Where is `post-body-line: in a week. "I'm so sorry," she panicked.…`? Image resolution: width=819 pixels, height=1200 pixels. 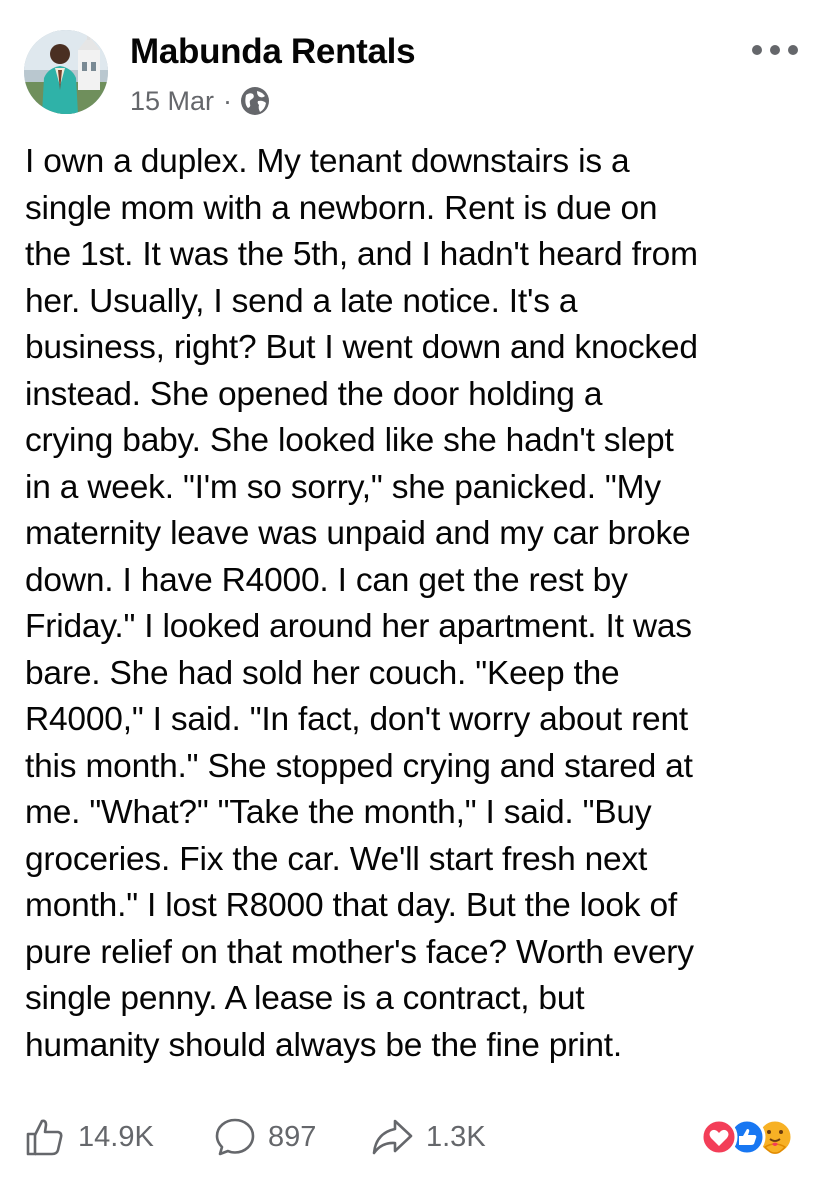
post-body-line: in a week. "I'm so sorry," she panicked.… is located at coordinates (343, 487).